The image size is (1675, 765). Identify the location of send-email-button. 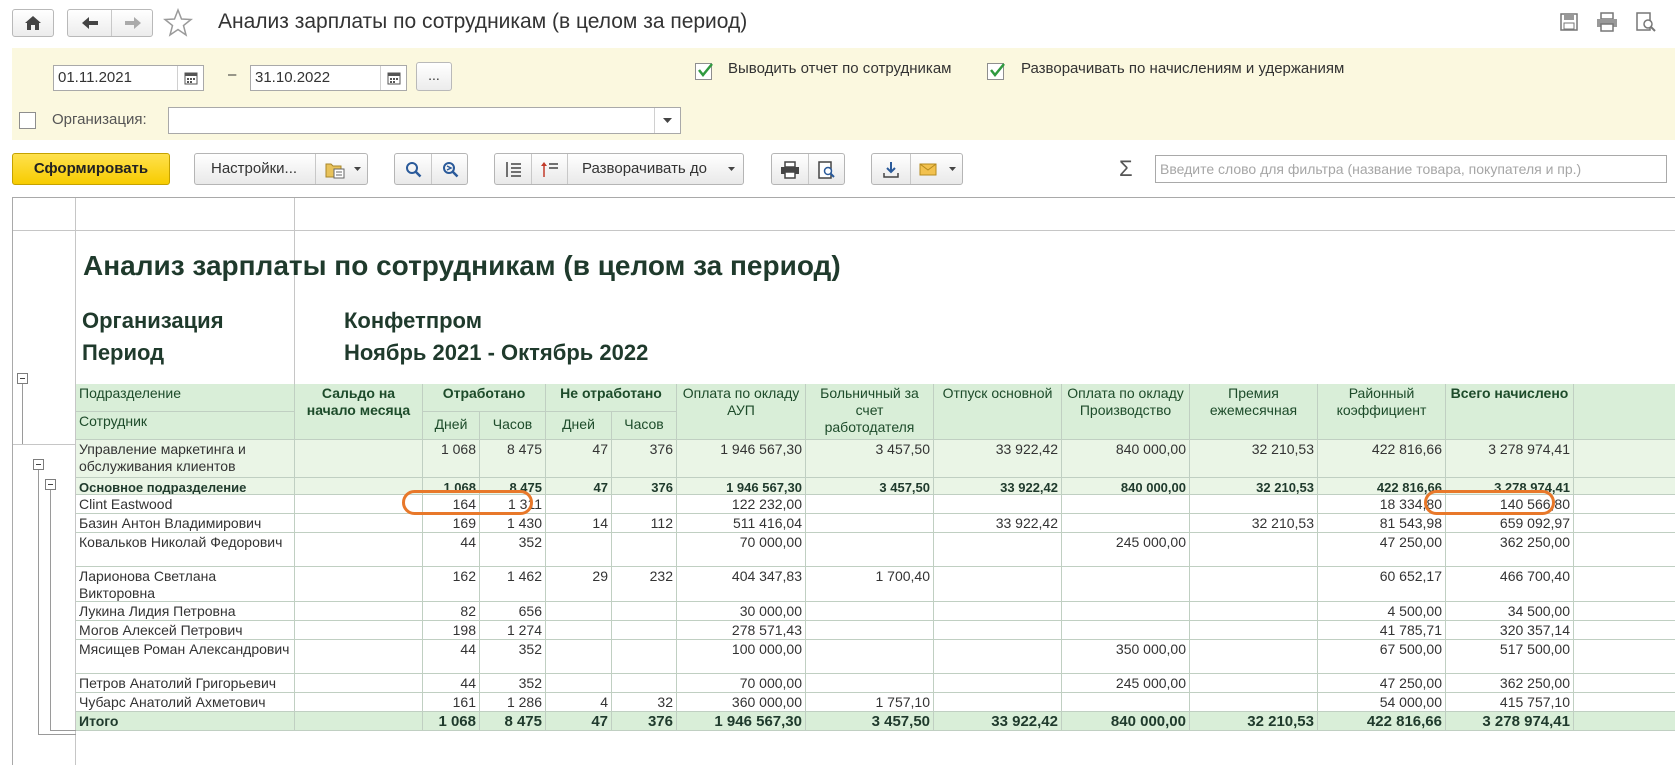
(936, 169).